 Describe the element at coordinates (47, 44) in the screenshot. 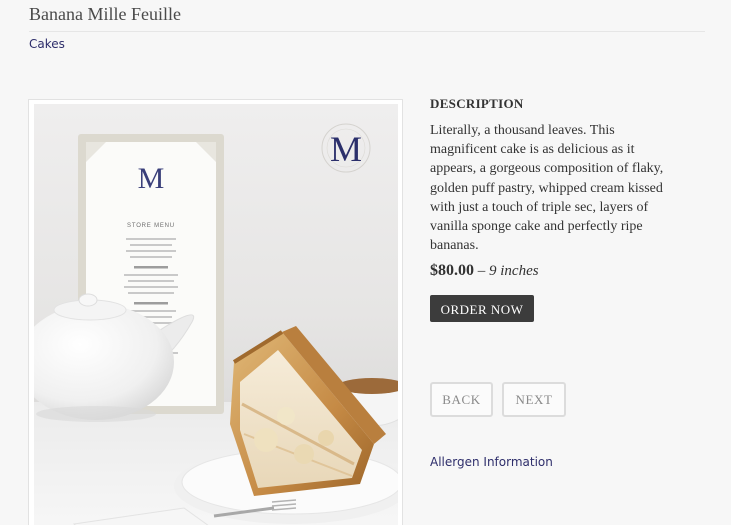

I see `category-link: Cakes` at that location.